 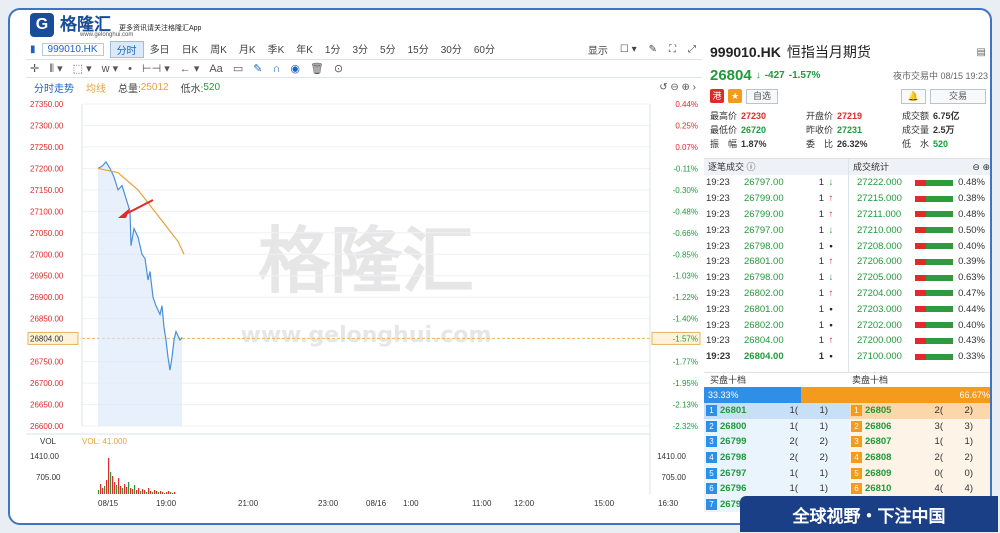 I want to click on eye-icon: ◉, so click(x=295, y=68).